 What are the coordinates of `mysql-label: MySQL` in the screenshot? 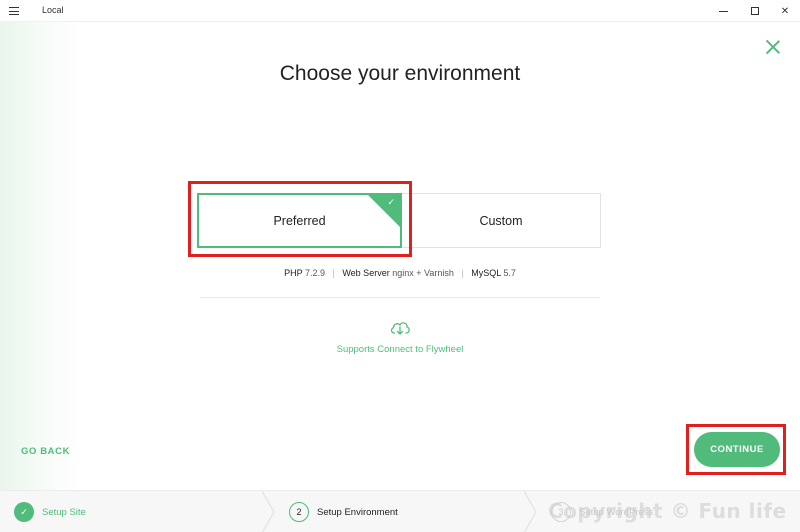 It's located at (486, 273).